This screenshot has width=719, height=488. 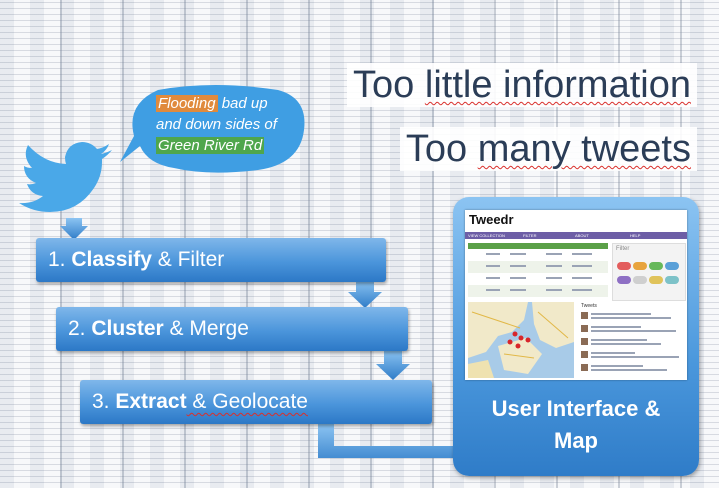 What do you see at coordinates (187, 103) in the screenshot?
I see `flooding-highlight: Flooding` at bounding box center [187, 103].